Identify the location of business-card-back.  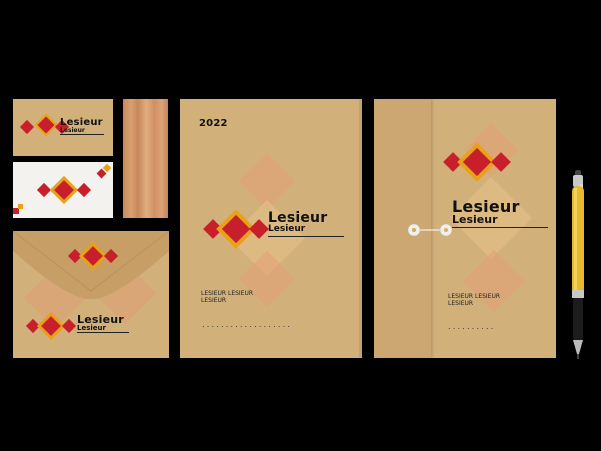
(63, 190).